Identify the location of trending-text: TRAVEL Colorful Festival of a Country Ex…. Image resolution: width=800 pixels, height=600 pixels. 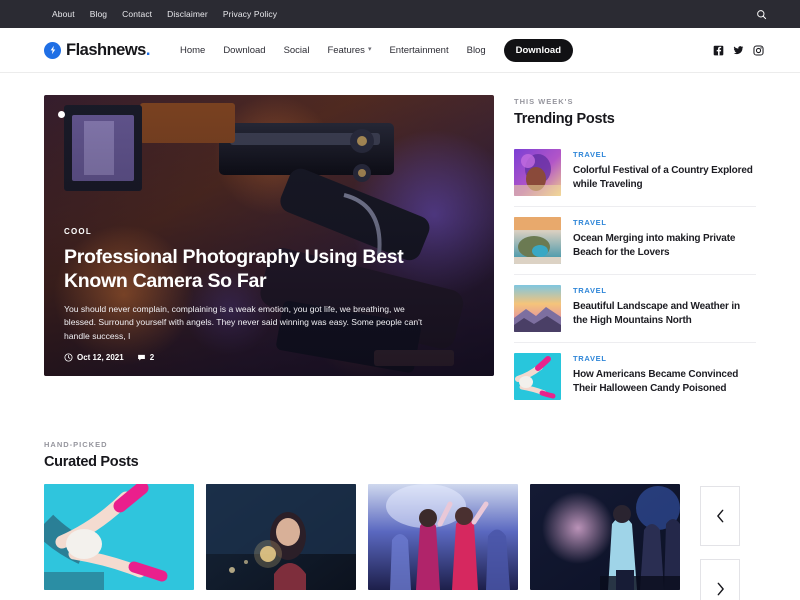
(664, 172).